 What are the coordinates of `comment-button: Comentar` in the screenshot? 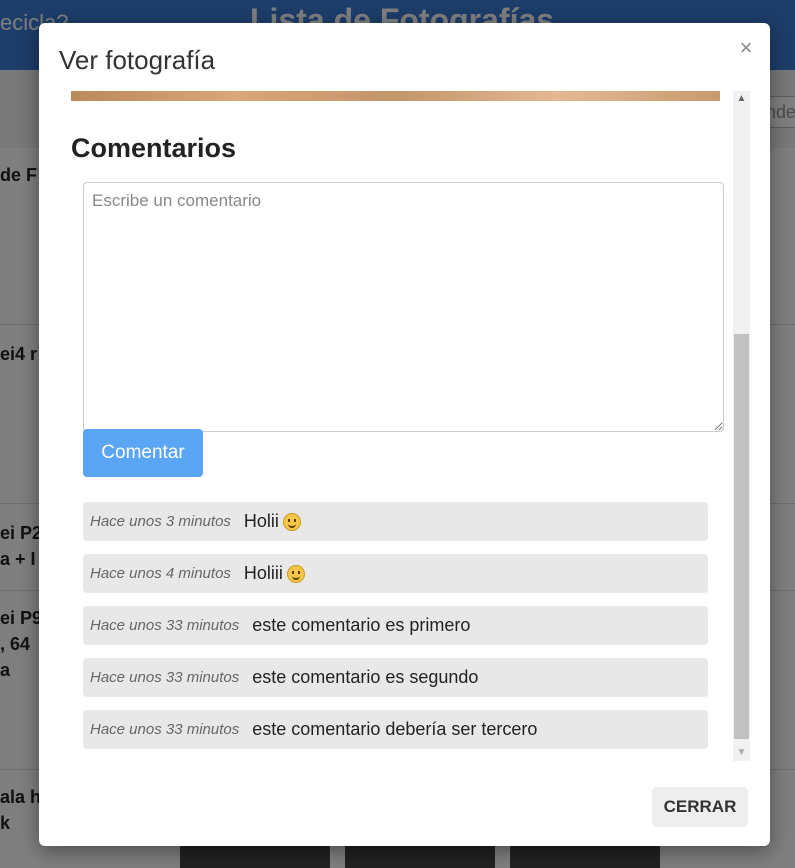 It's located at (143, 453).